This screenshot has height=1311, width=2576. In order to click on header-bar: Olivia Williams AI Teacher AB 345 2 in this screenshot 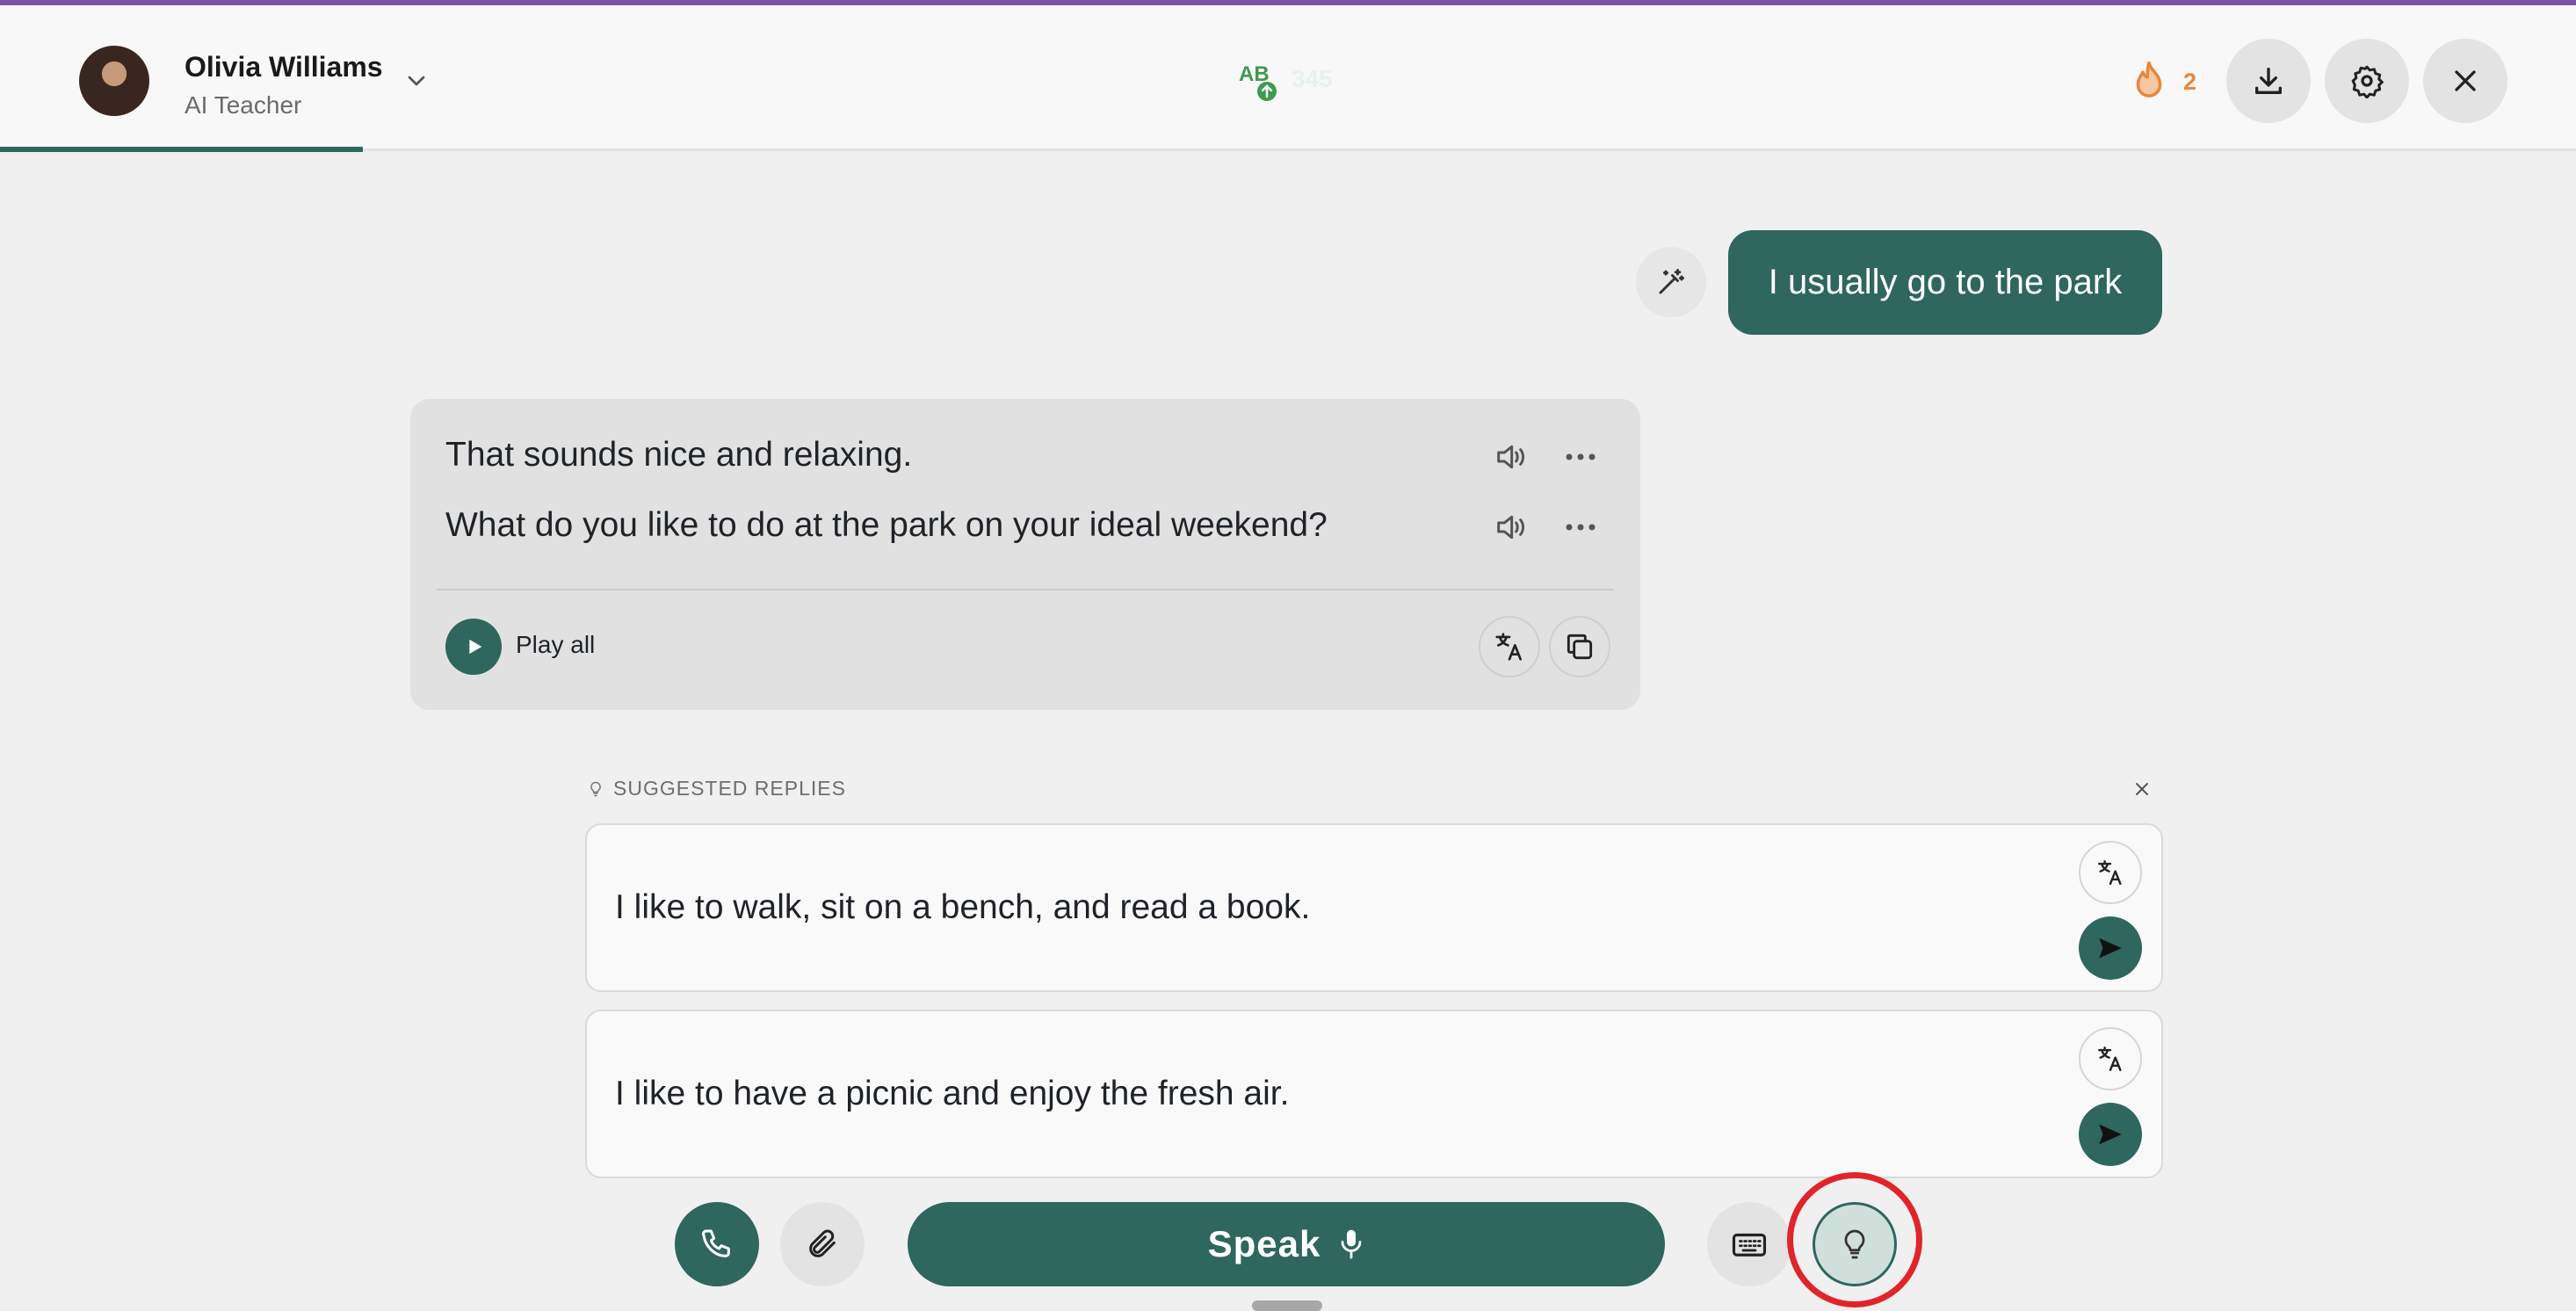, I will do `click(1288, 78)`.